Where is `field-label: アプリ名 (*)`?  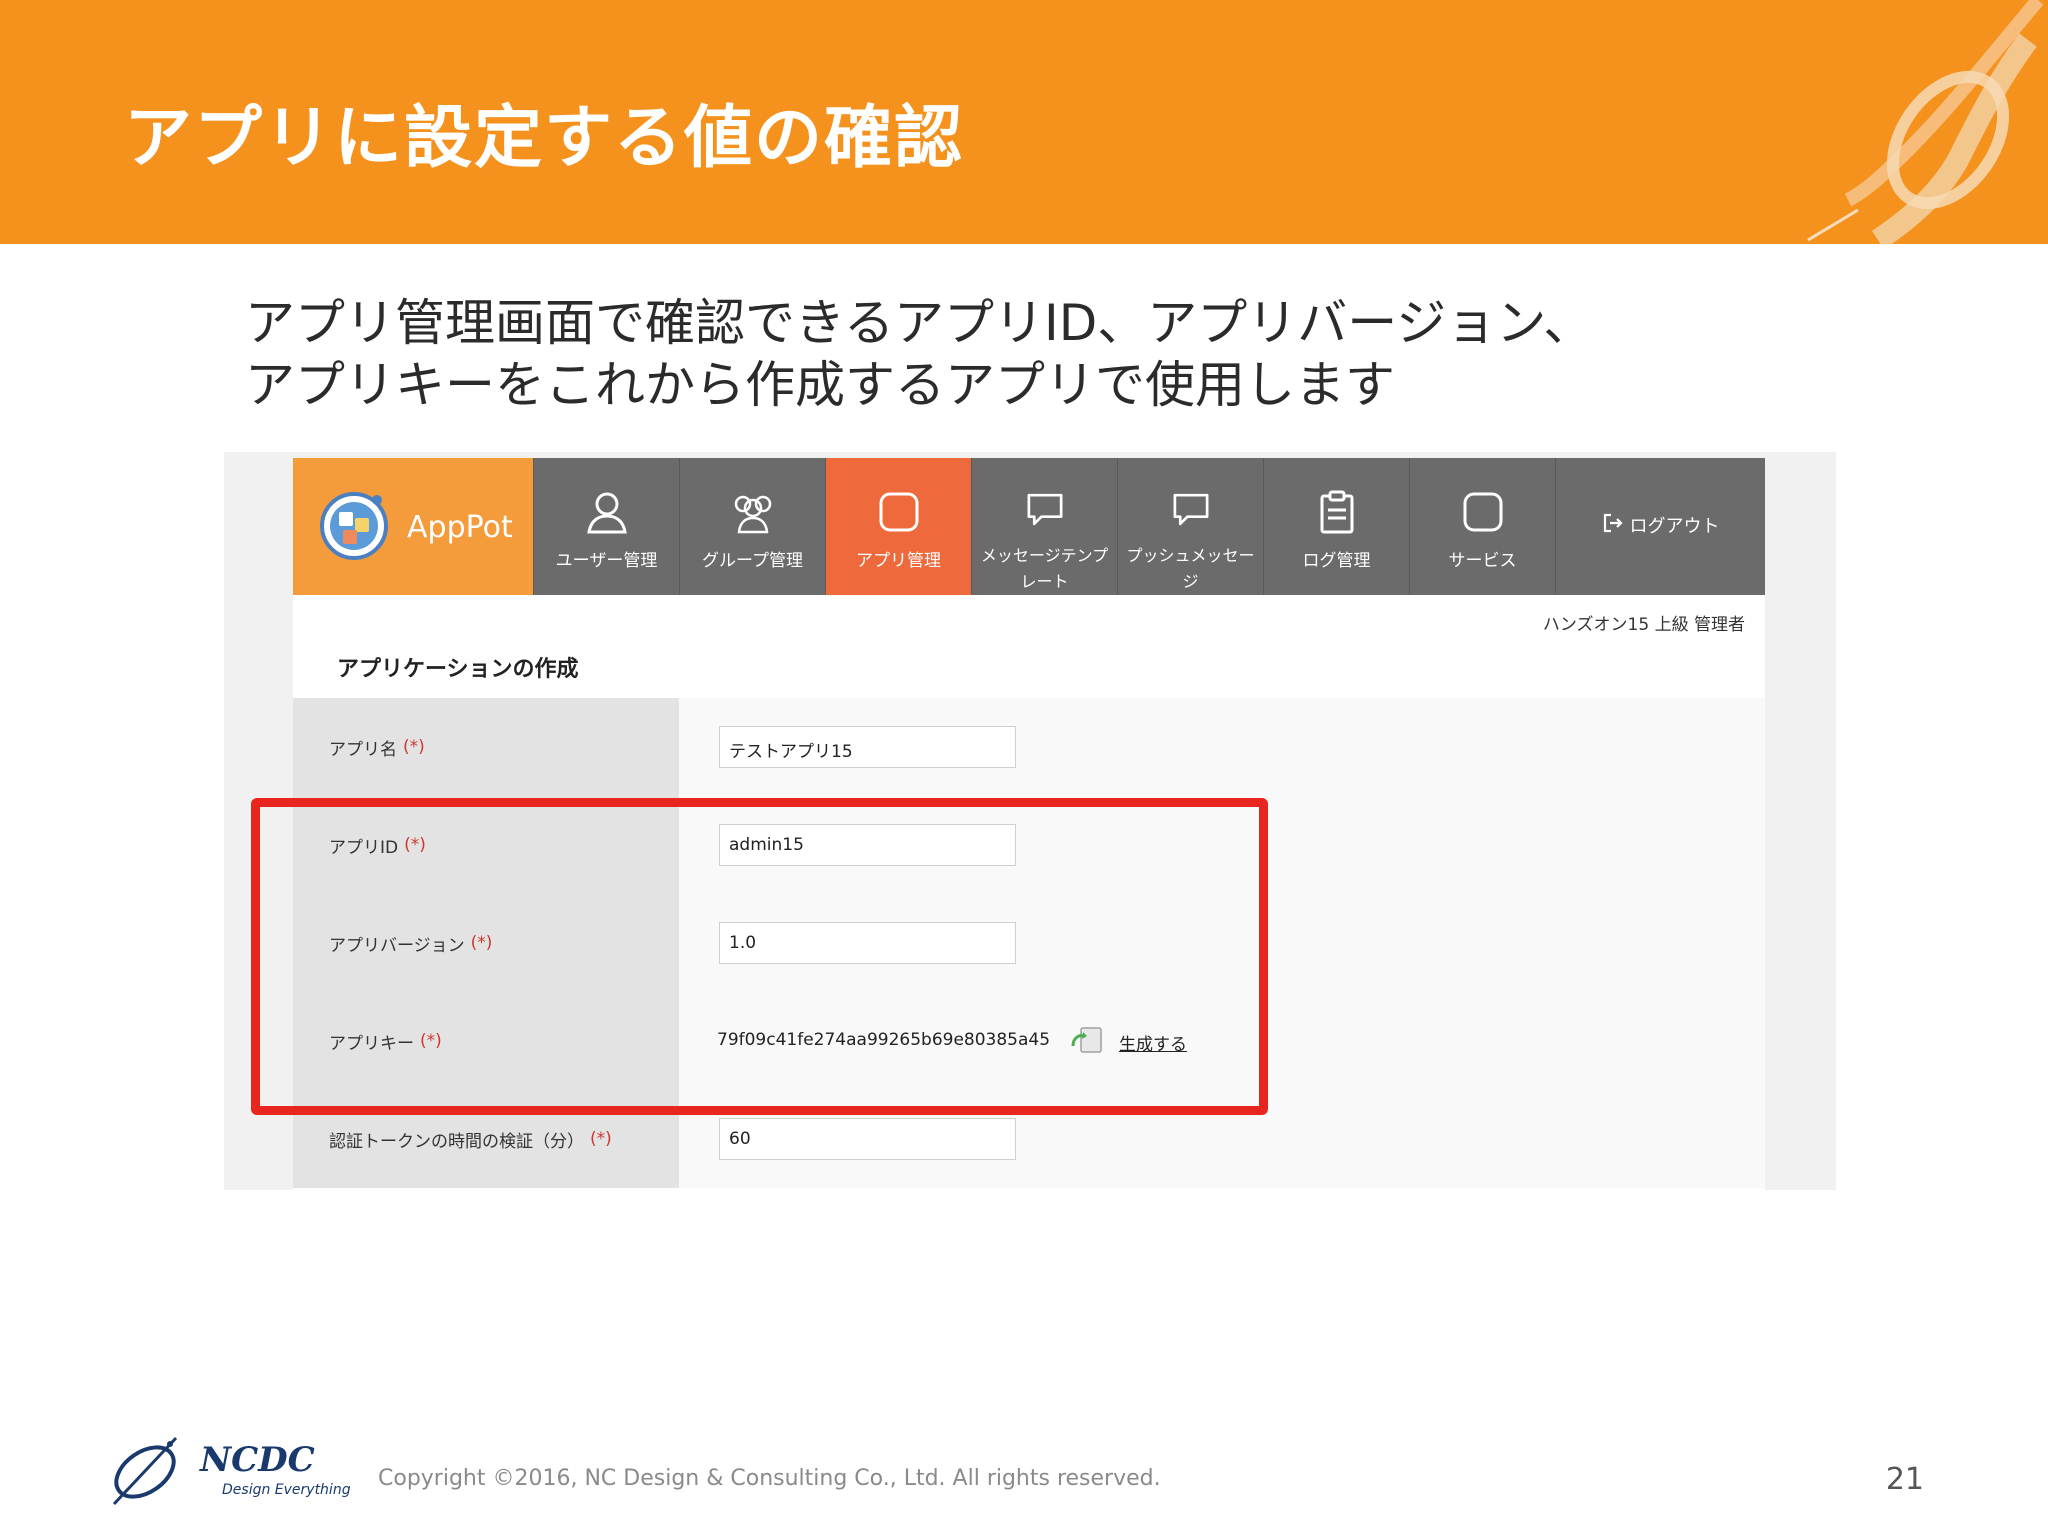 field-label: アプリ名 (*) is located at coordinates (486, 747).